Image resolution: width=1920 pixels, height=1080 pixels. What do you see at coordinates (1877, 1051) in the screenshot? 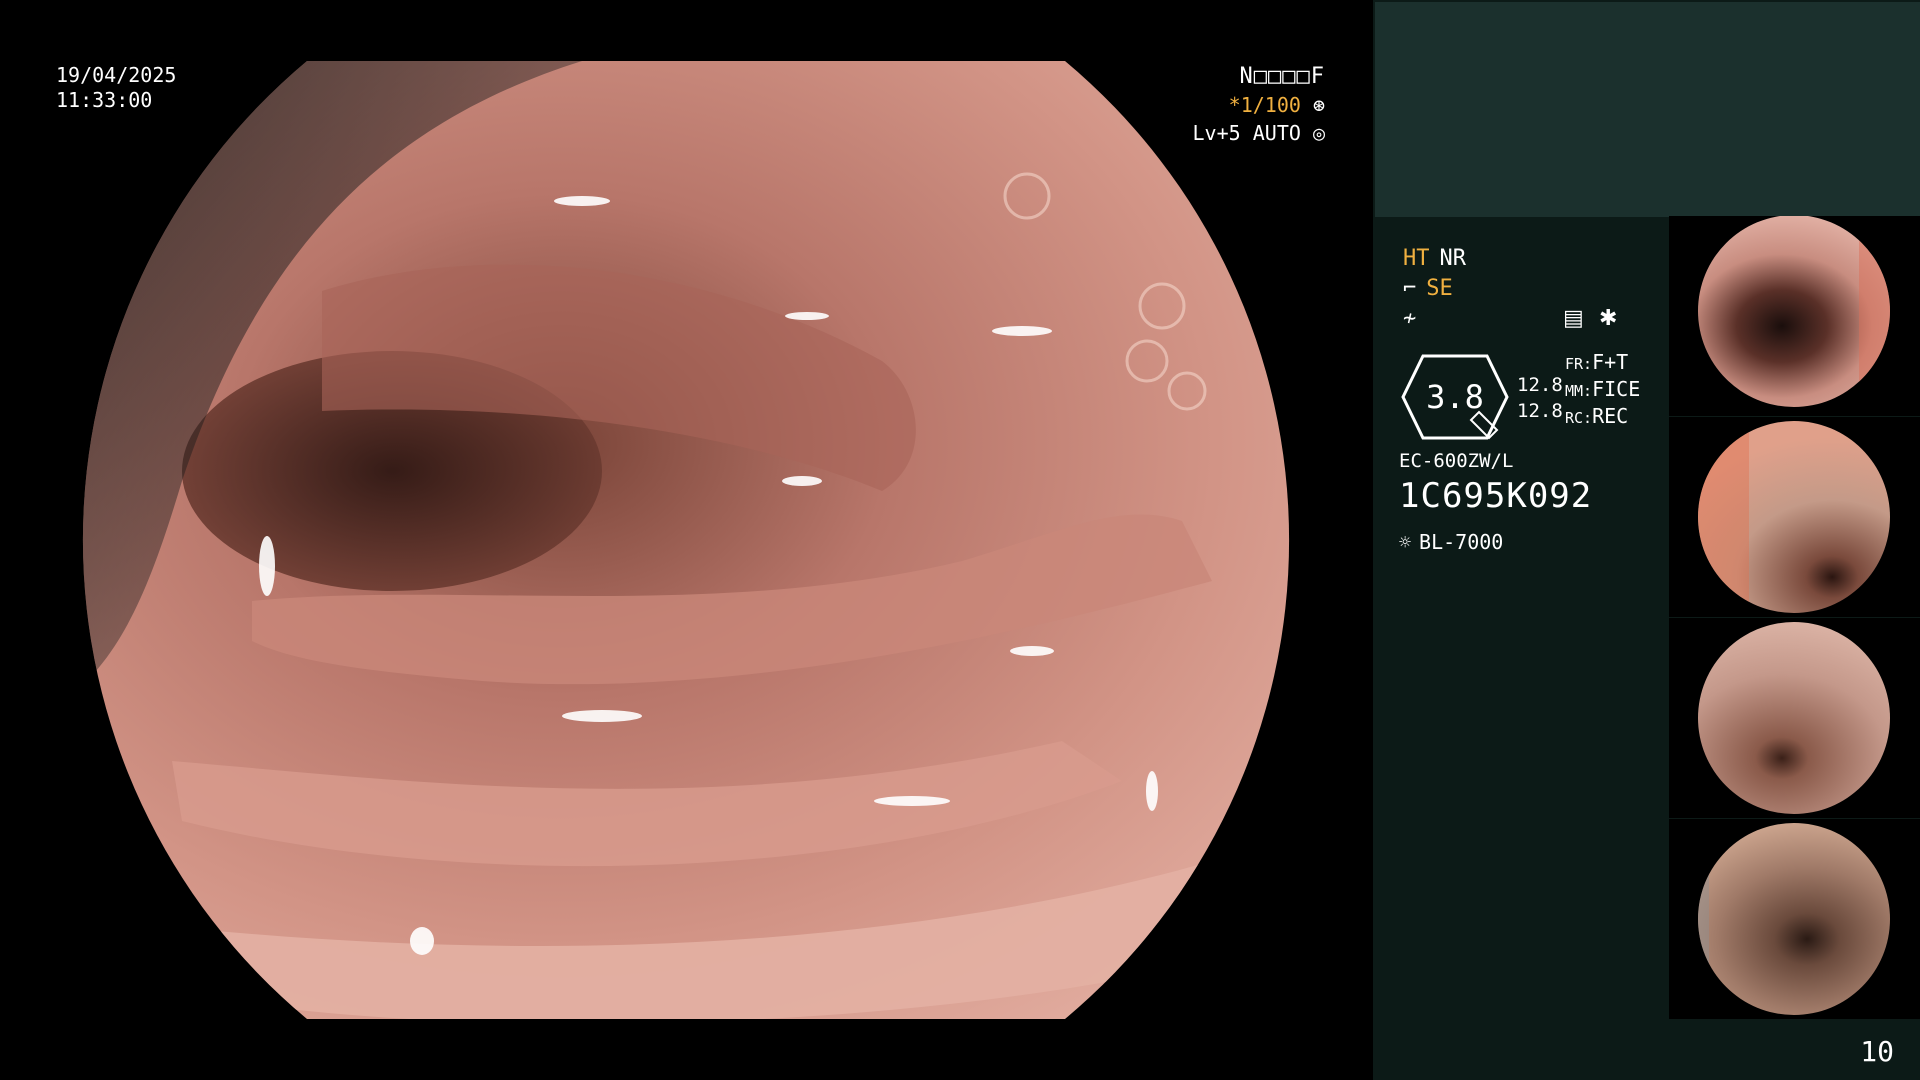
I see `page-number: 10` at bounding box center [1877, 1051].